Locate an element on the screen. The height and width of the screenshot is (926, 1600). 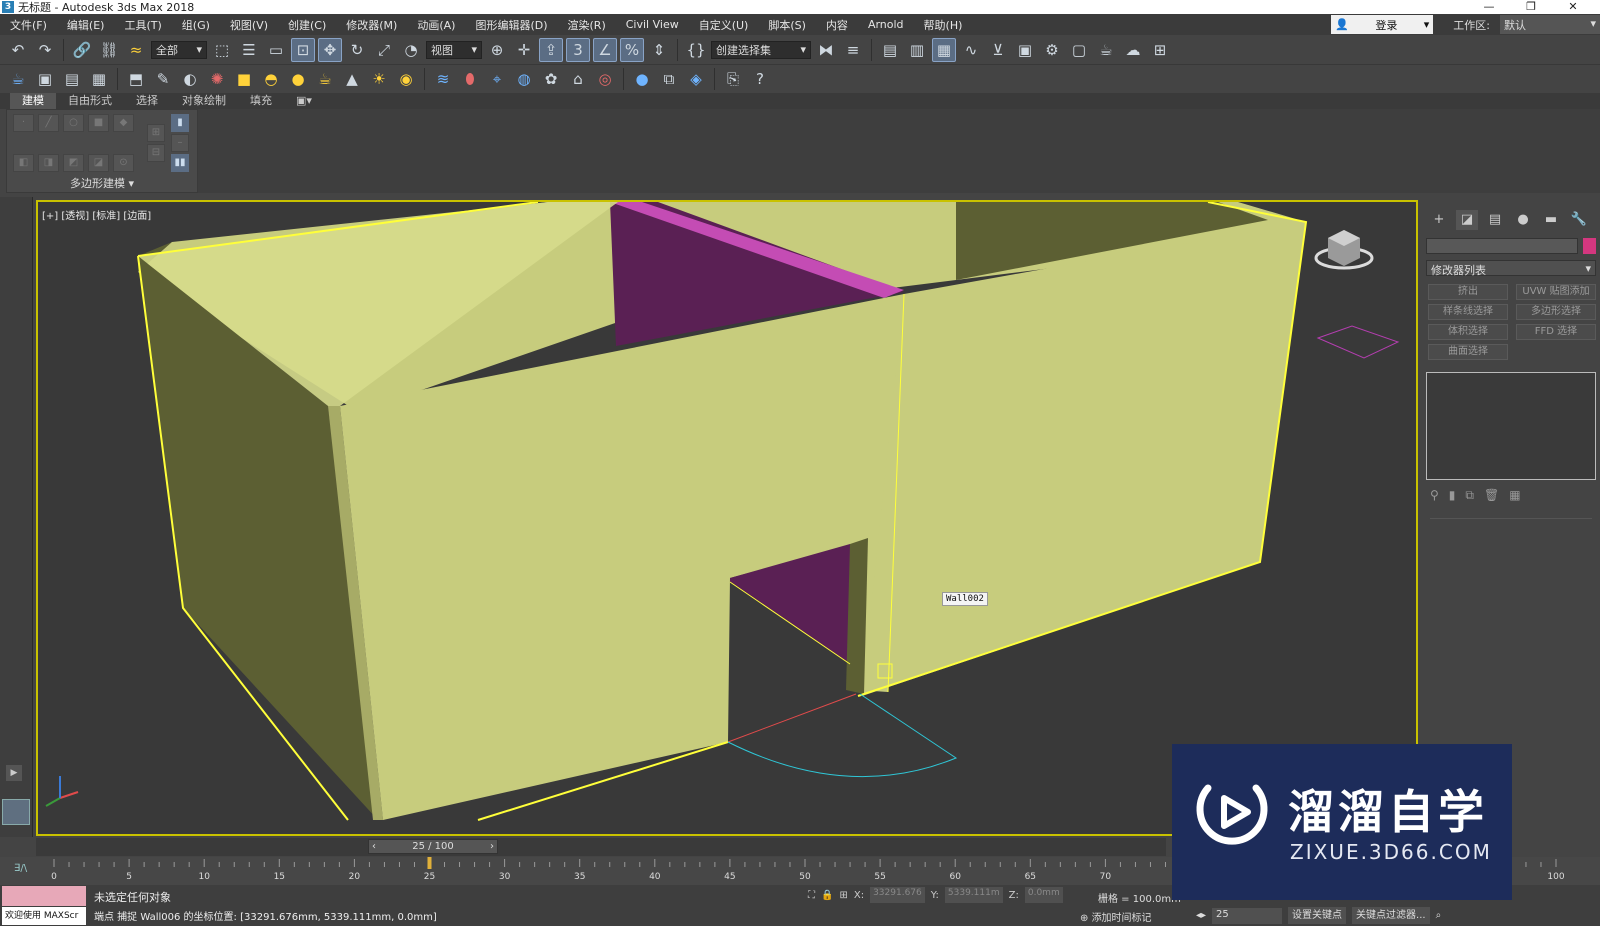
current-frame-field: 25 is located at coordinates (1247, 915).